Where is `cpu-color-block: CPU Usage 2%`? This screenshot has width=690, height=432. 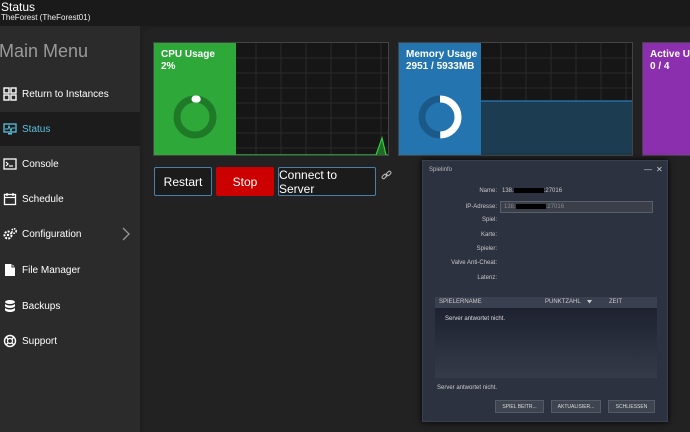 cpu-color-block: CPU Usage 2% is located at coordinates (195, 99).